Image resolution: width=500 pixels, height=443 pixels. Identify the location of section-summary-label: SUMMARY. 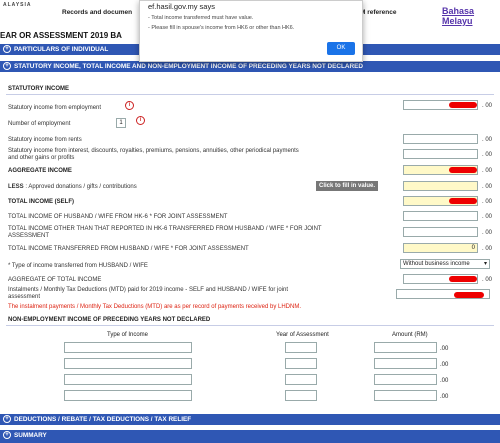
(30, 435).